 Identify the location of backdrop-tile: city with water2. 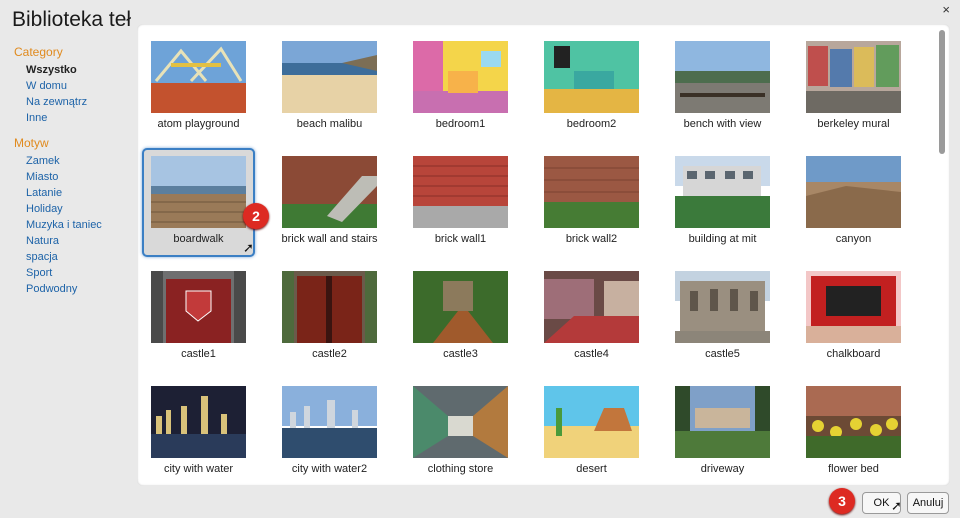
(329, 432).